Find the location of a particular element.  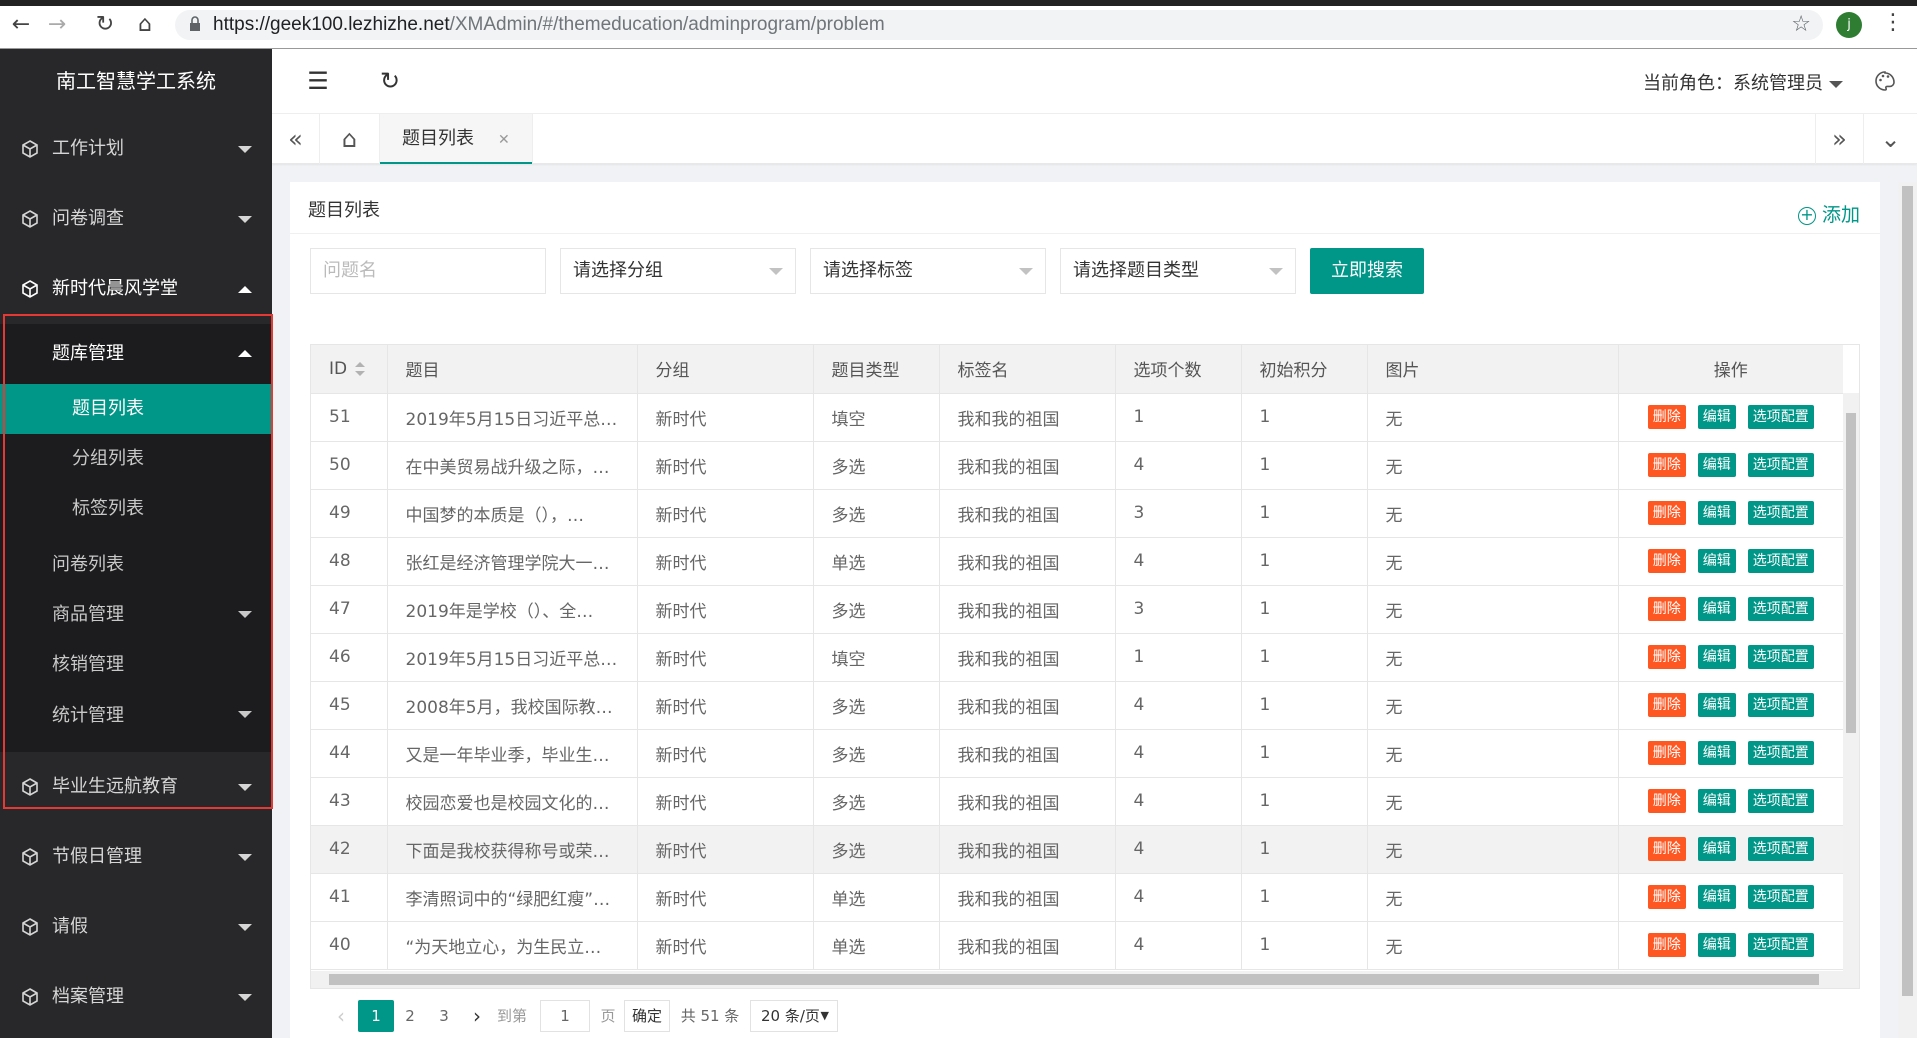

tab-question-list: 题目列表 ✕ is located at coordinates (456, 139).